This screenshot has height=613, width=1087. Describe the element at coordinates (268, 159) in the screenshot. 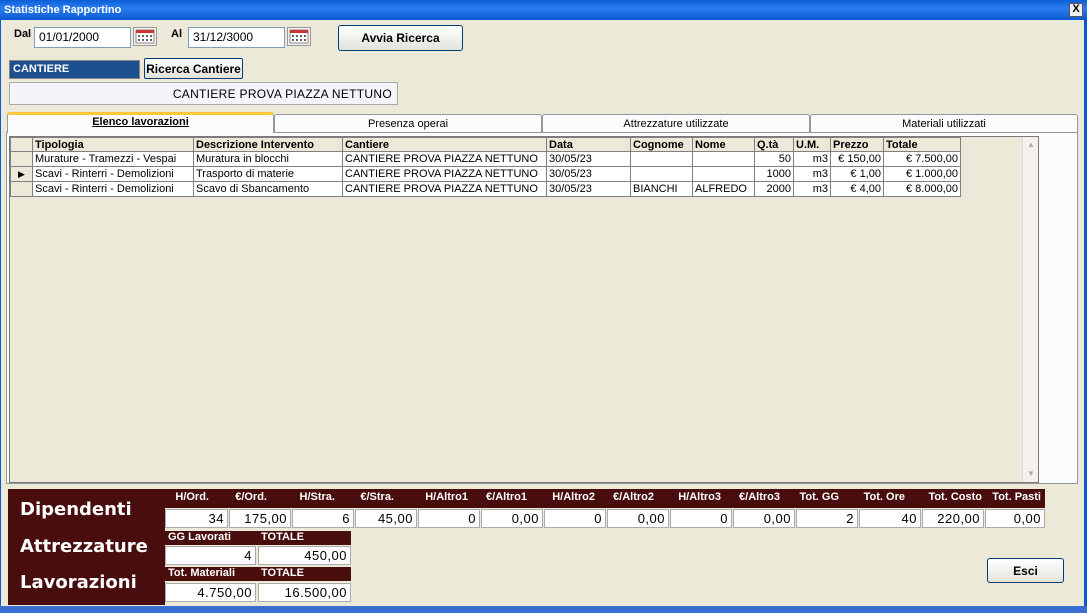

I see `cell-descrizione: Muratura in blocchi` at that location.